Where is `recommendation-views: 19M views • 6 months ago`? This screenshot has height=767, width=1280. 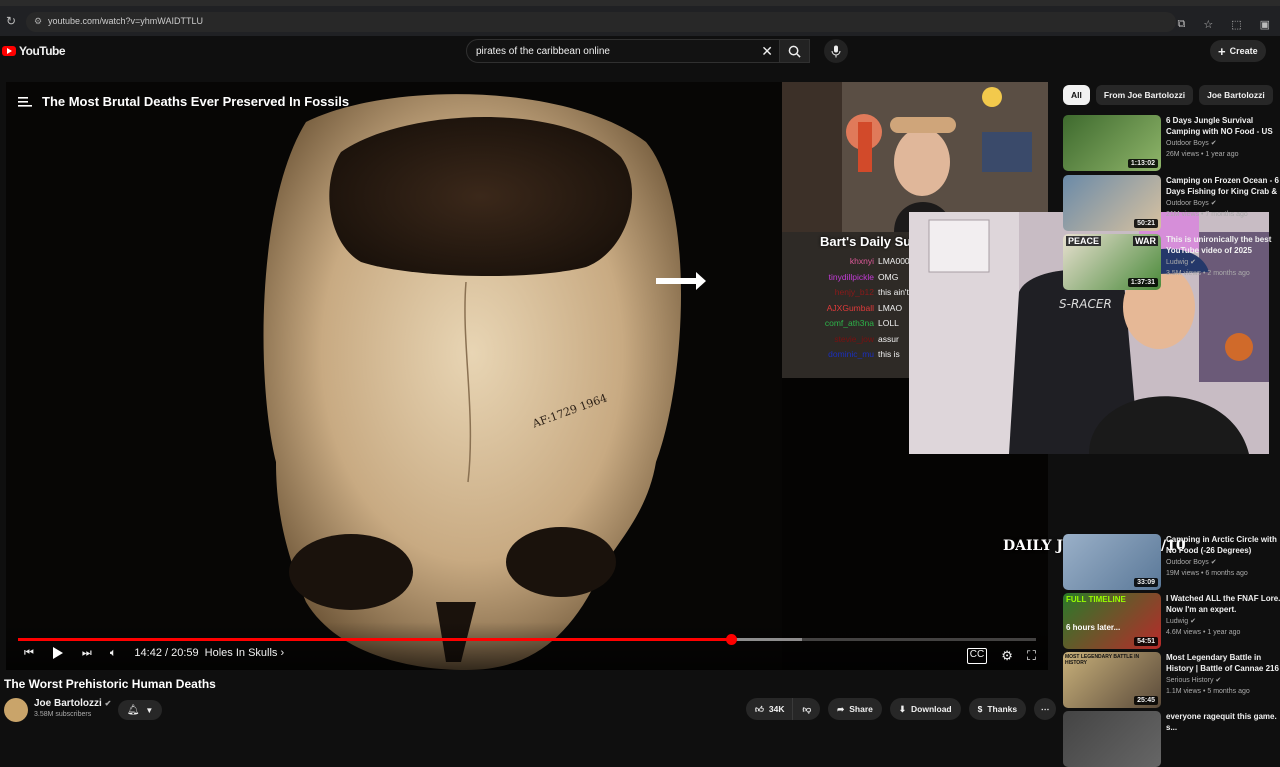
recommendation-views: 19M views • 6 months ago is located at coordinates (1207, 573).